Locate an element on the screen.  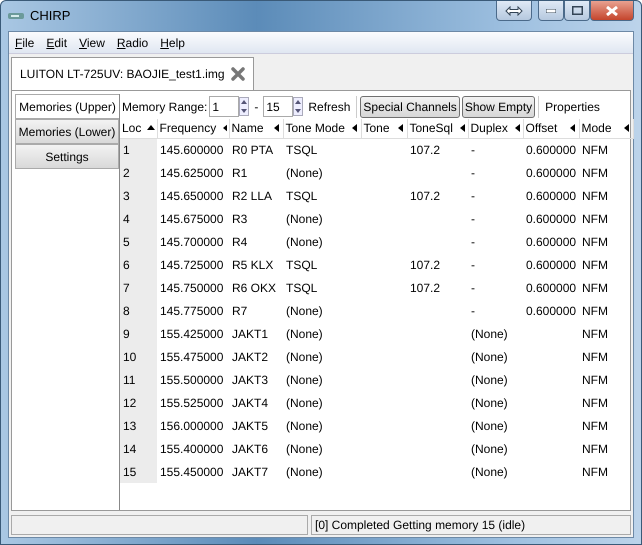
table-cell: R2 LLA is located at coordinates (252, 195).